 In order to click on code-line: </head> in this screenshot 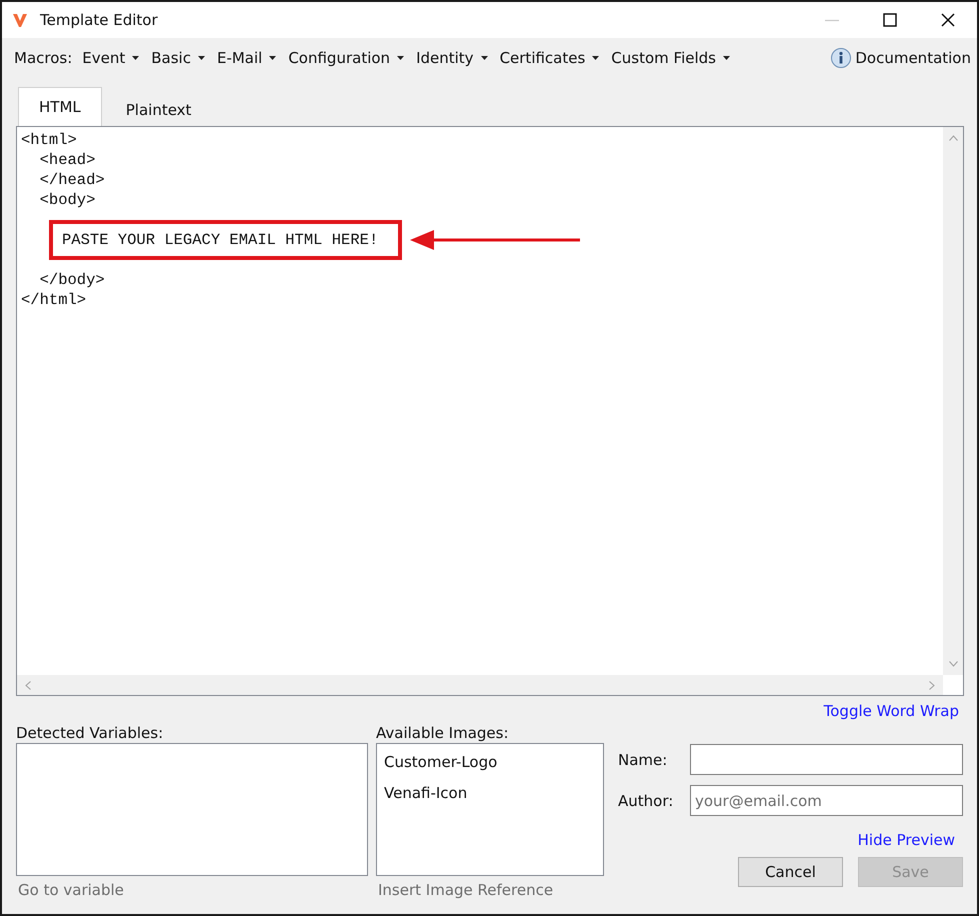, I will do `click(71, 180)`.